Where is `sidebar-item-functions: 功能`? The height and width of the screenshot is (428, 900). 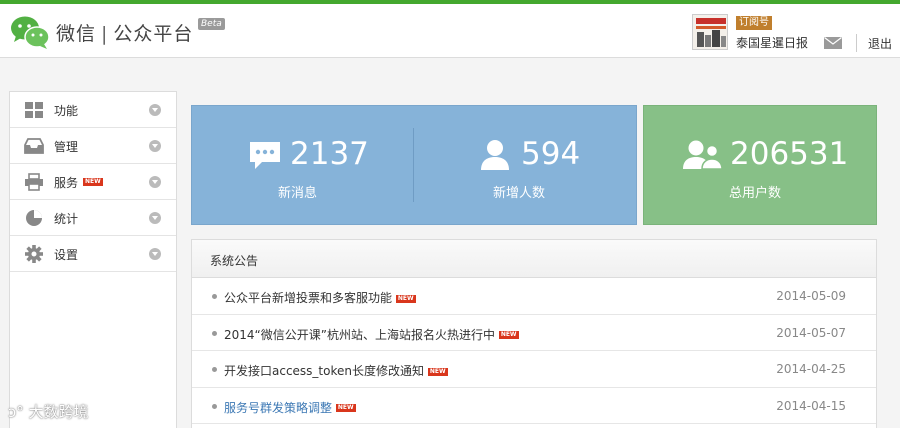 sidebar-item-functions: 功能 is located at coordinates (93, 110).